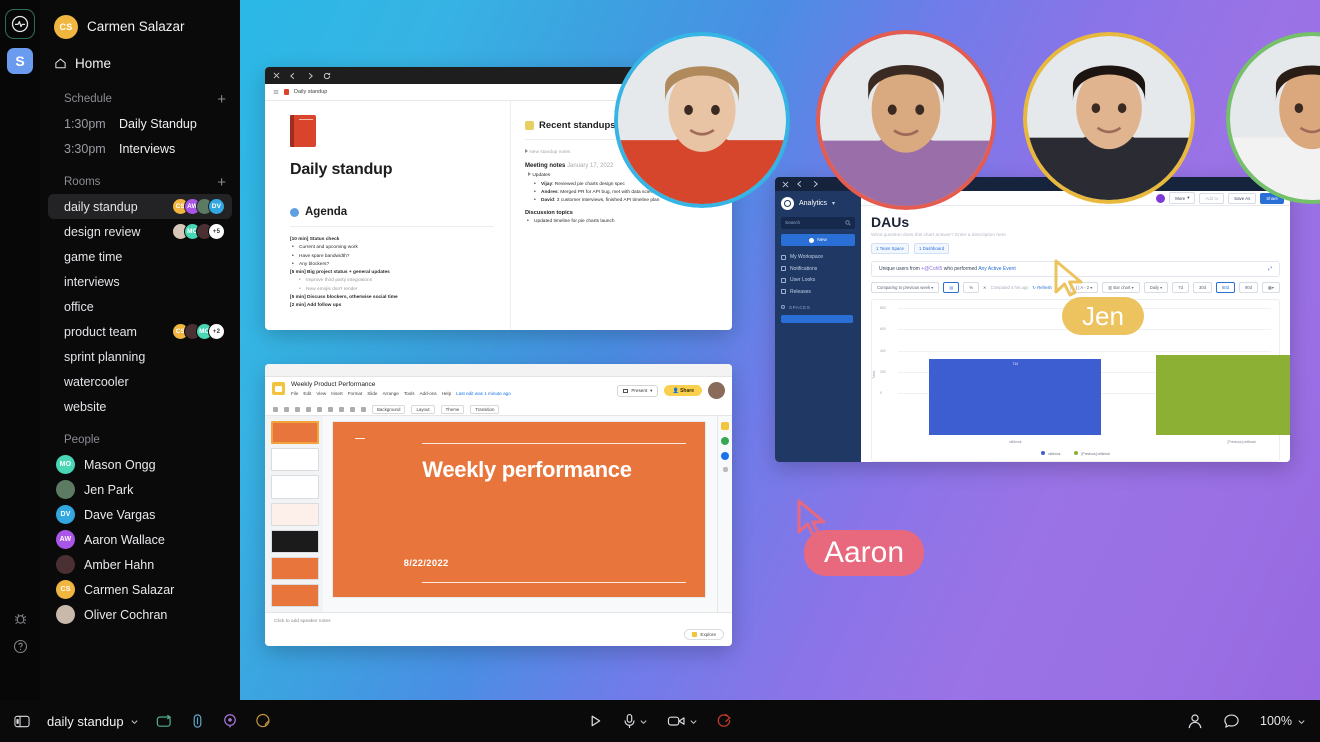 The height and width of the screenshot is (742, 1320). What do you see at coordinates (389, 409) in the screenshot?
I see `background-button: Background` at bounding box center [389, 409].